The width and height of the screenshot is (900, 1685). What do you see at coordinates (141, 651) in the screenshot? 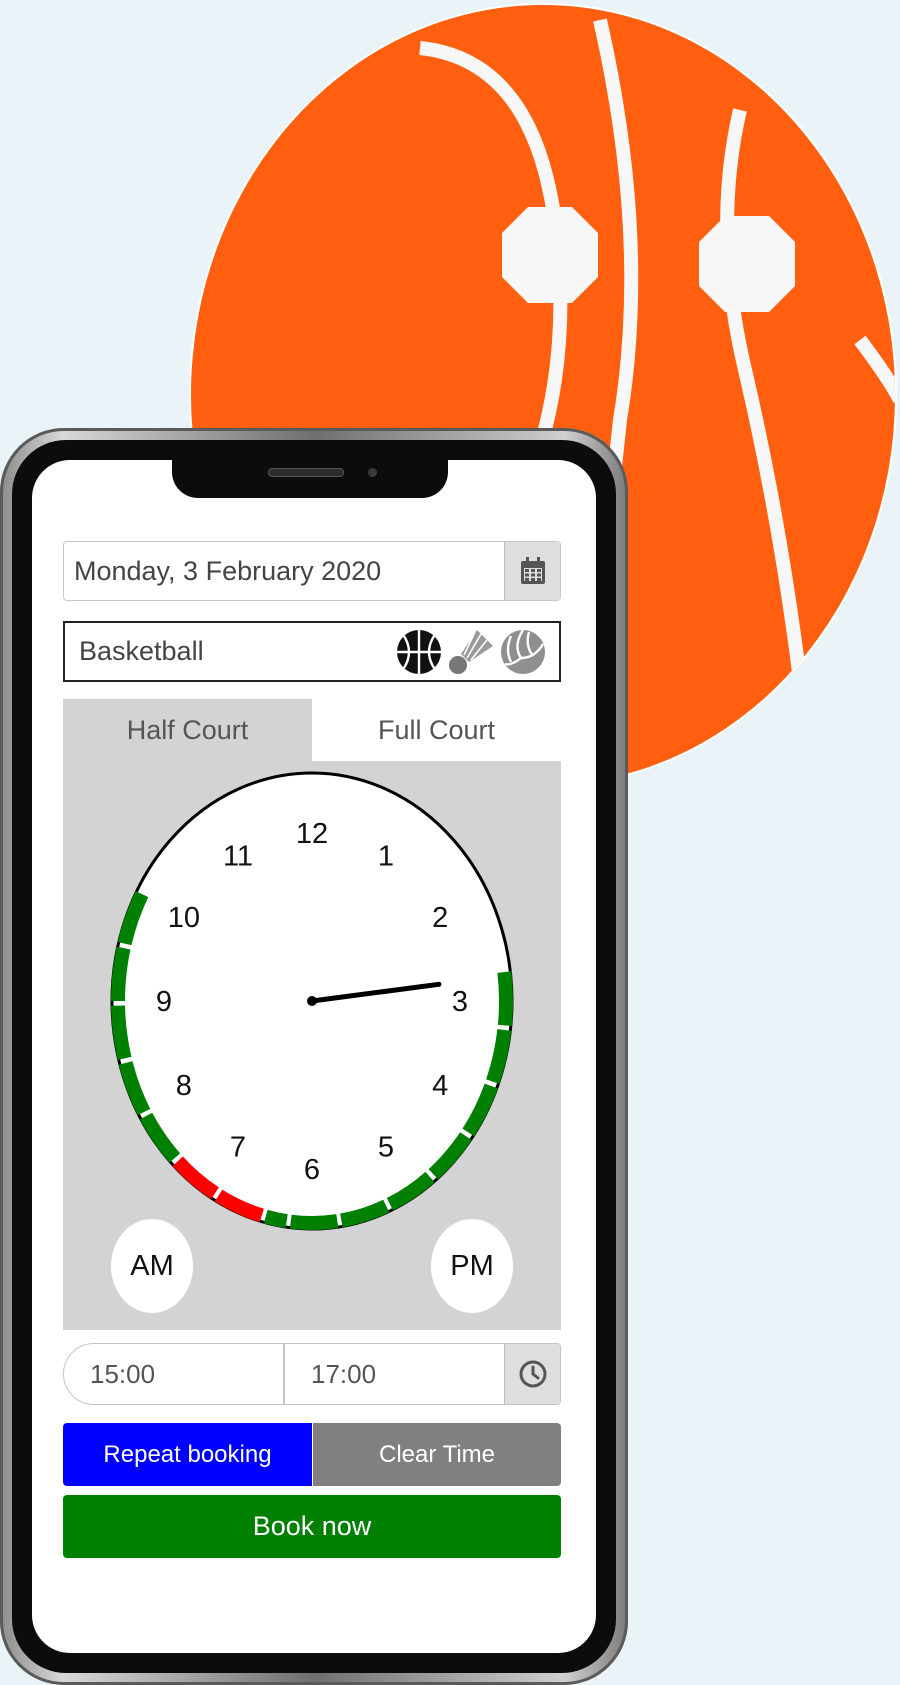
I see `sport-value: Basketball` at bounding box center [141, 651].